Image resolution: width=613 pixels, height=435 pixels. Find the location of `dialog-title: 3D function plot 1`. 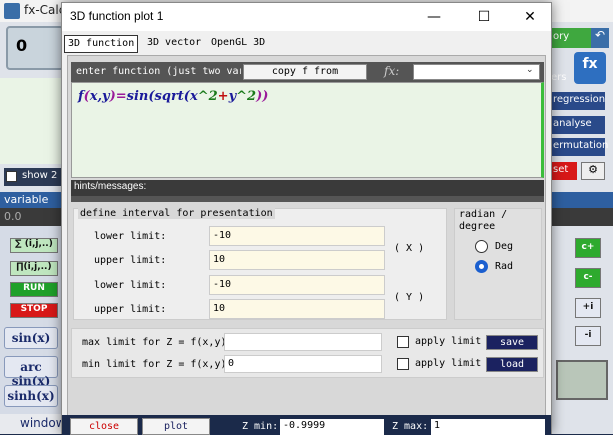

dialog-title: 3D function plot 1 is located at coordinates (117, 16).